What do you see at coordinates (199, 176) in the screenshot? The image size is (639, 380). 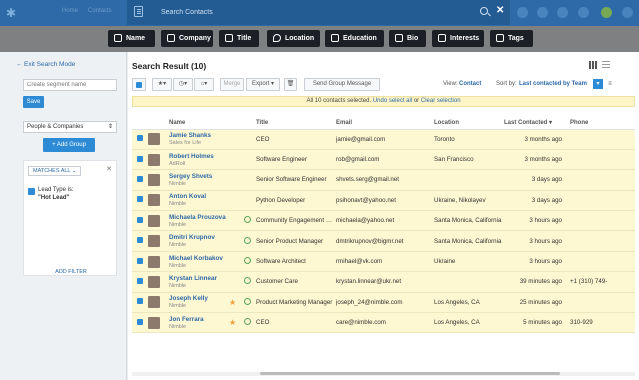 I see `contact-name-link: Sergey Shvets` at bounding box center [199, 176].